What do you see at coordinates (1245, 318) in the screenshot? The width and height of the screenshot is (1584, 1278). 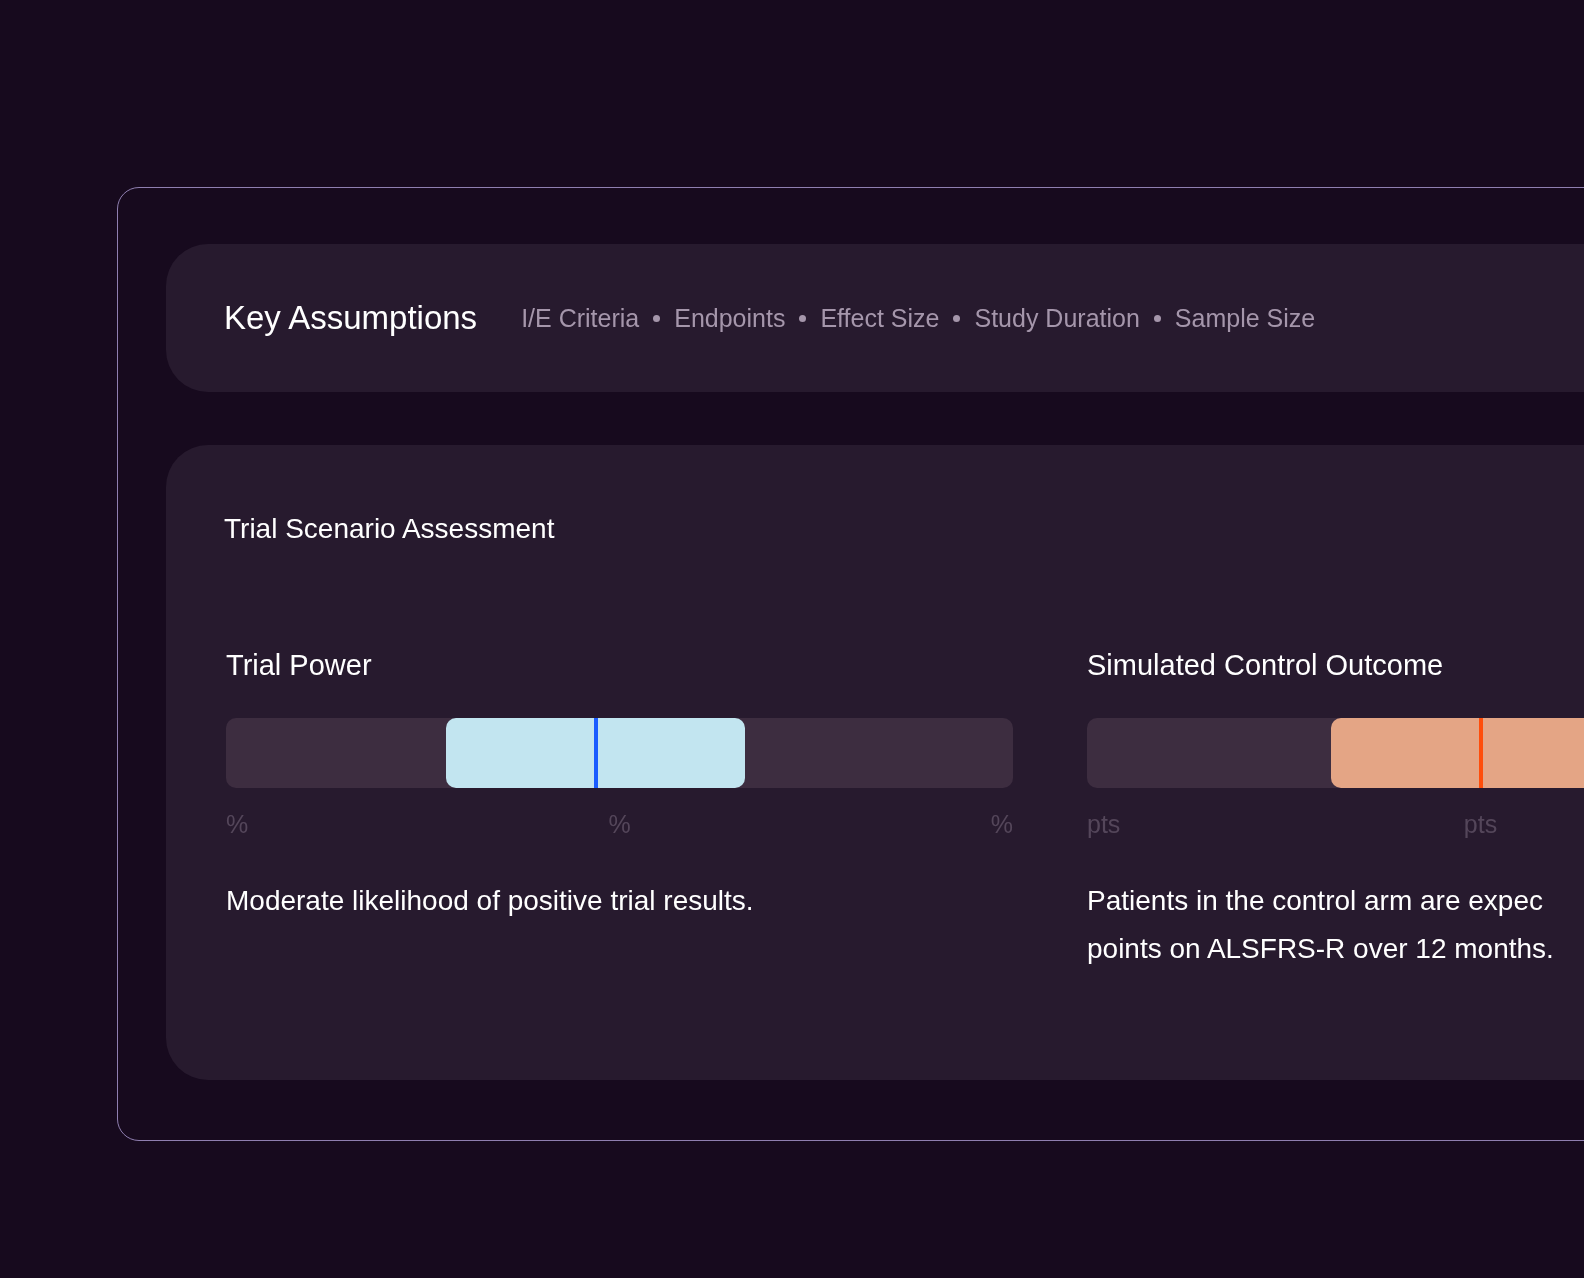 I see `nav-link: Sample Size` at bounding box center [1245, 318].